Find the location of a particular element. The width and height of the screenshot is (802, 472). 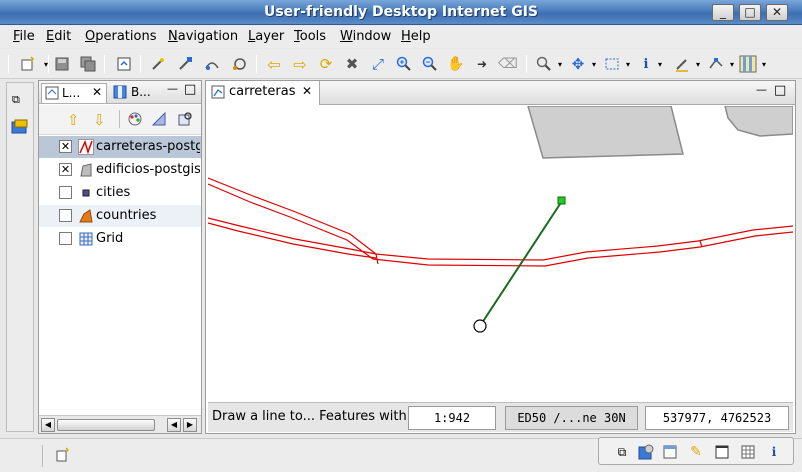

draw-line-icon is located at coordinates (212, 64).